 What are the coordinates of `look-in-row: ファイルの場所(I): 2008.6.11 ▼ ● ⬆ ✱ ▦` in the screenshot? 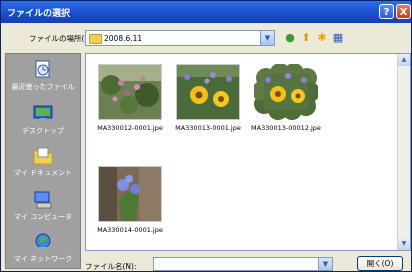 It's located at (206, 38).